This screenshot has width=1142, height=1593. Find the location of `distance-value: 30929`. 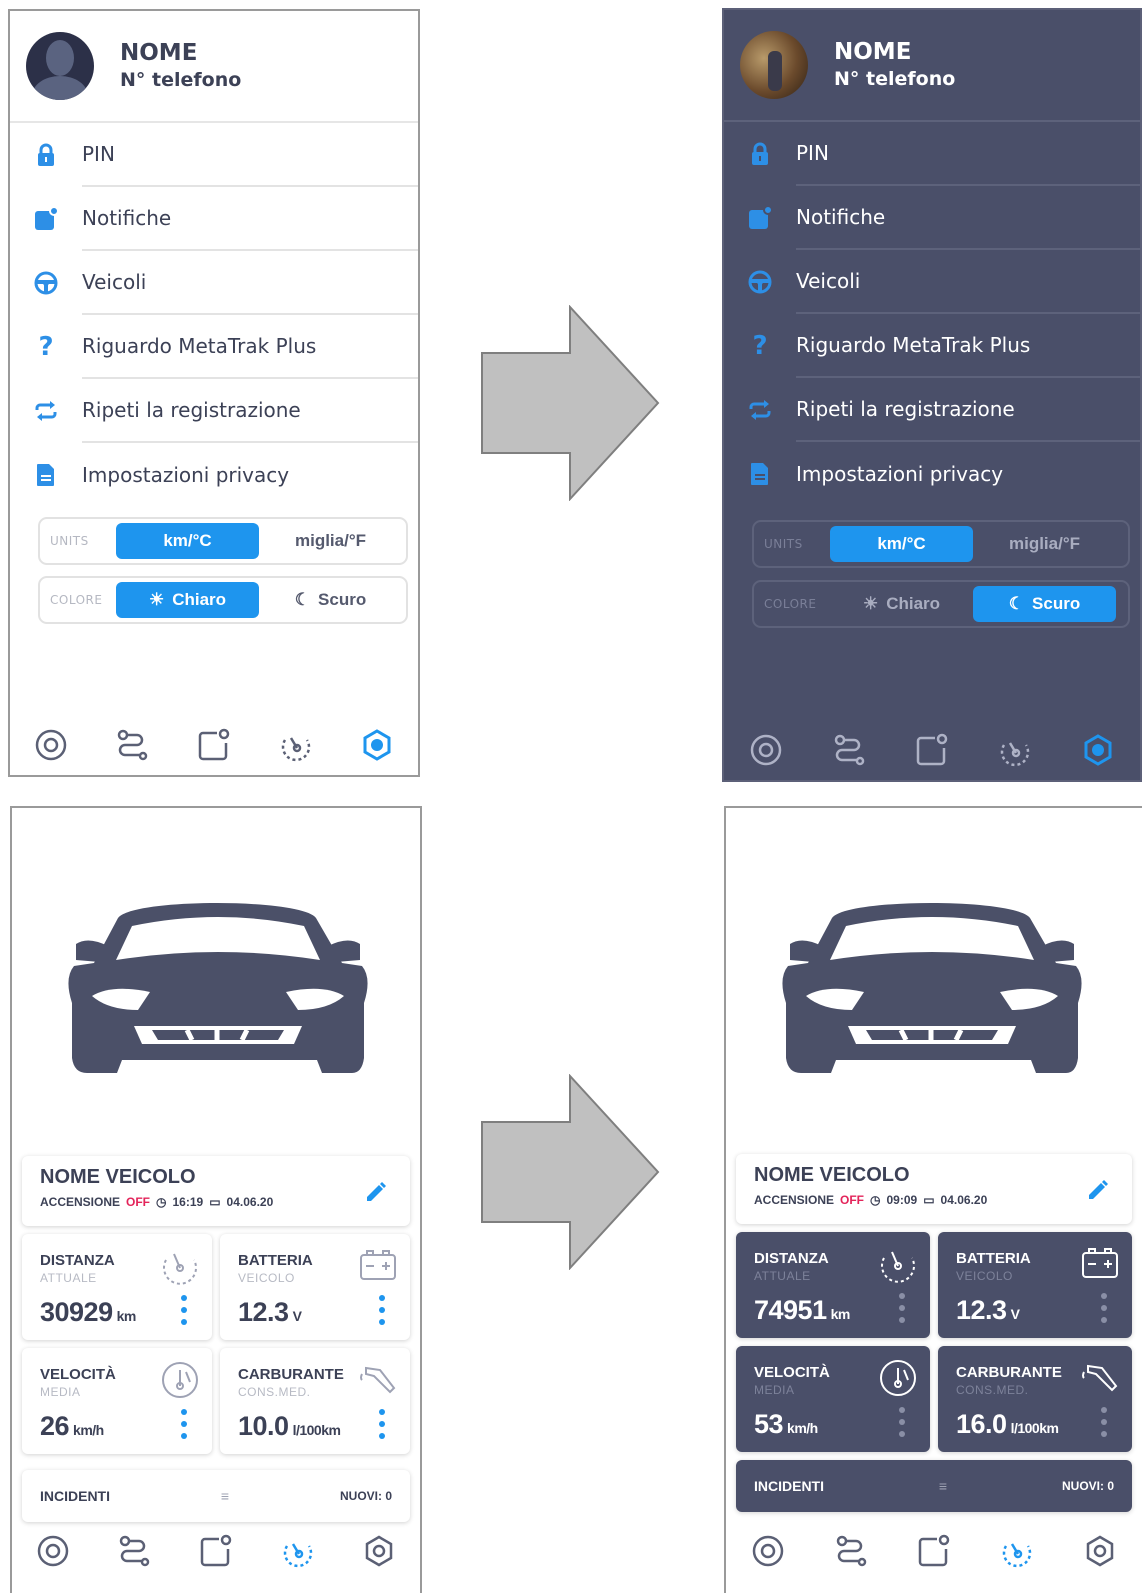

distance-value: 30929 is located at coordinates (76, 1312).